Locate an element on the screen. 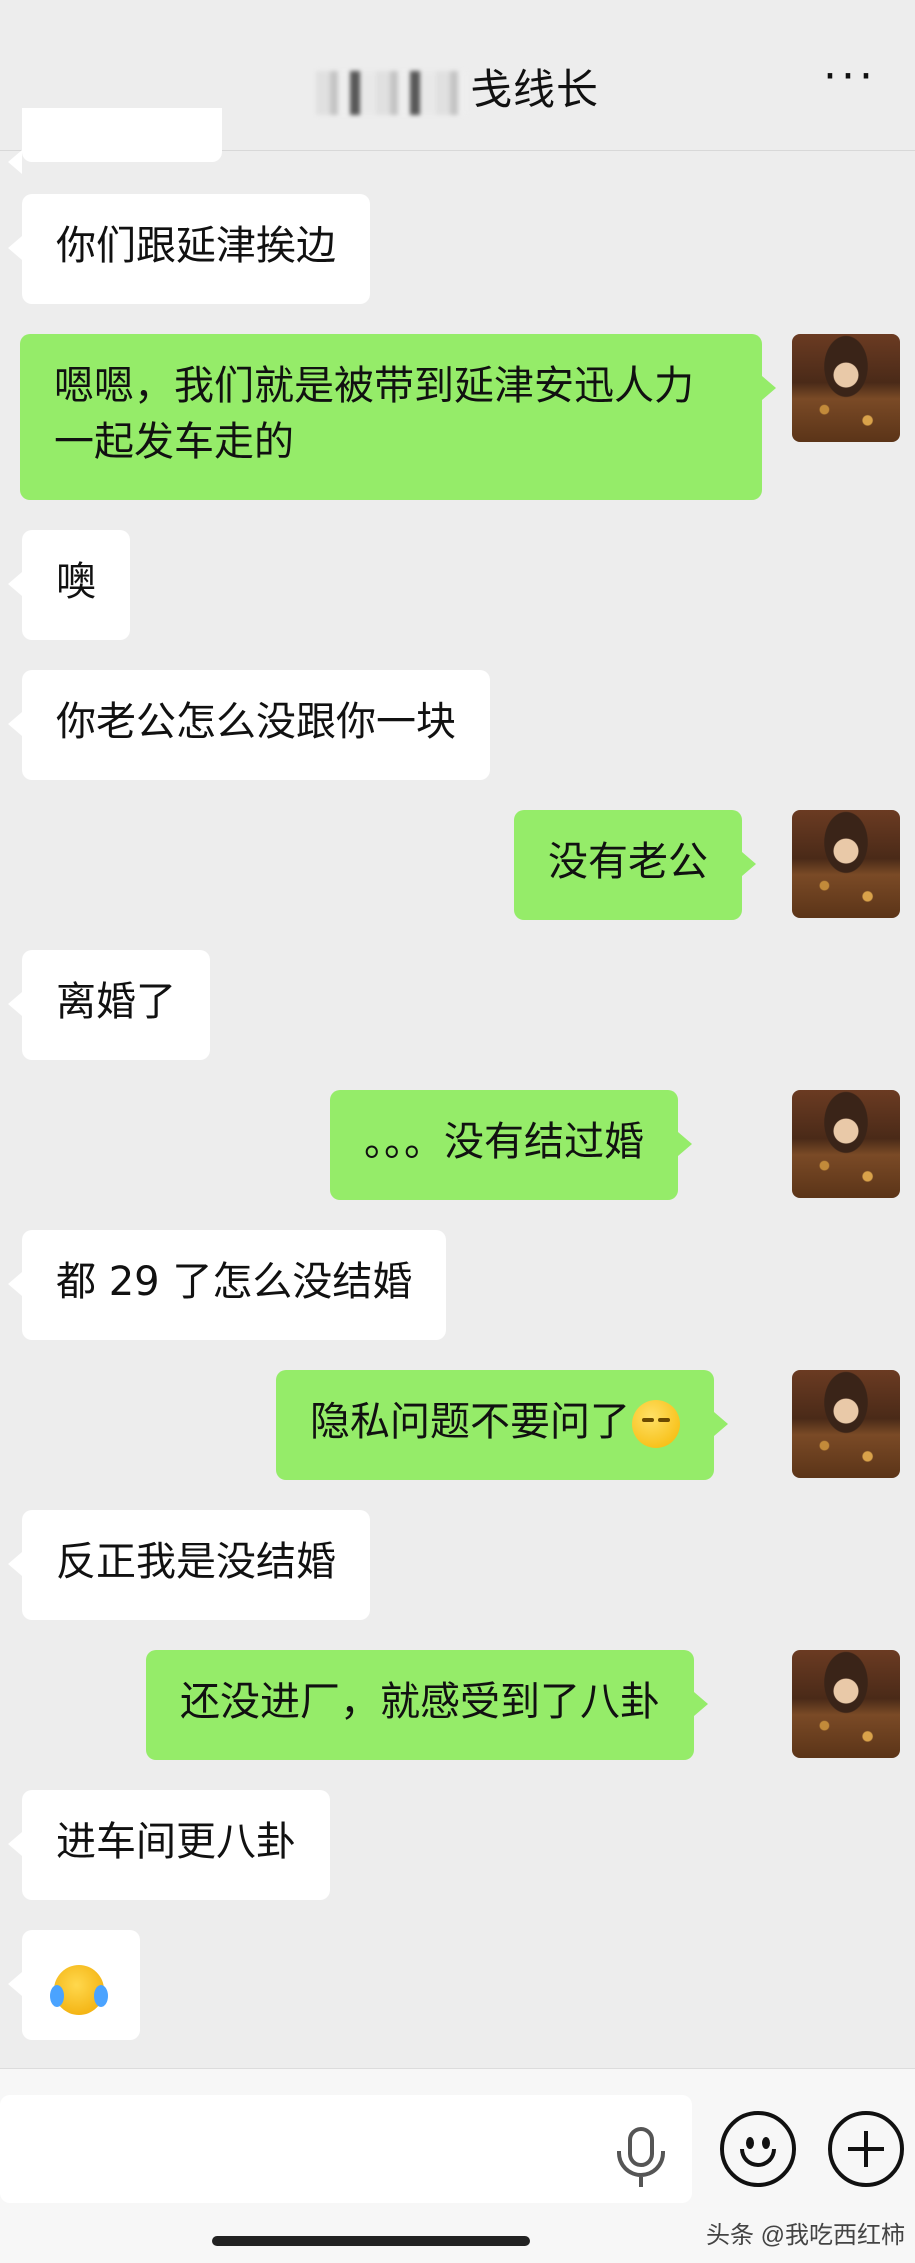 The width and height of the screenshot is (915, 2263). message-bubble-outgoing: 没有老公 is located at coordinates (635, 865).